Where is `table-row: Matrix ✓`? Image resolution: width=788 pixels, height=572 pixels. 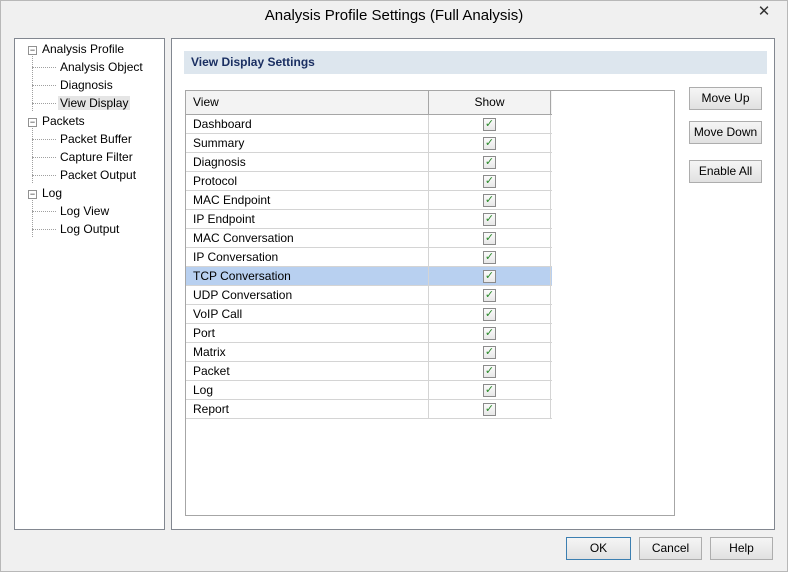
table-row: Matrix ✓ is located at coordinates (369, 352).